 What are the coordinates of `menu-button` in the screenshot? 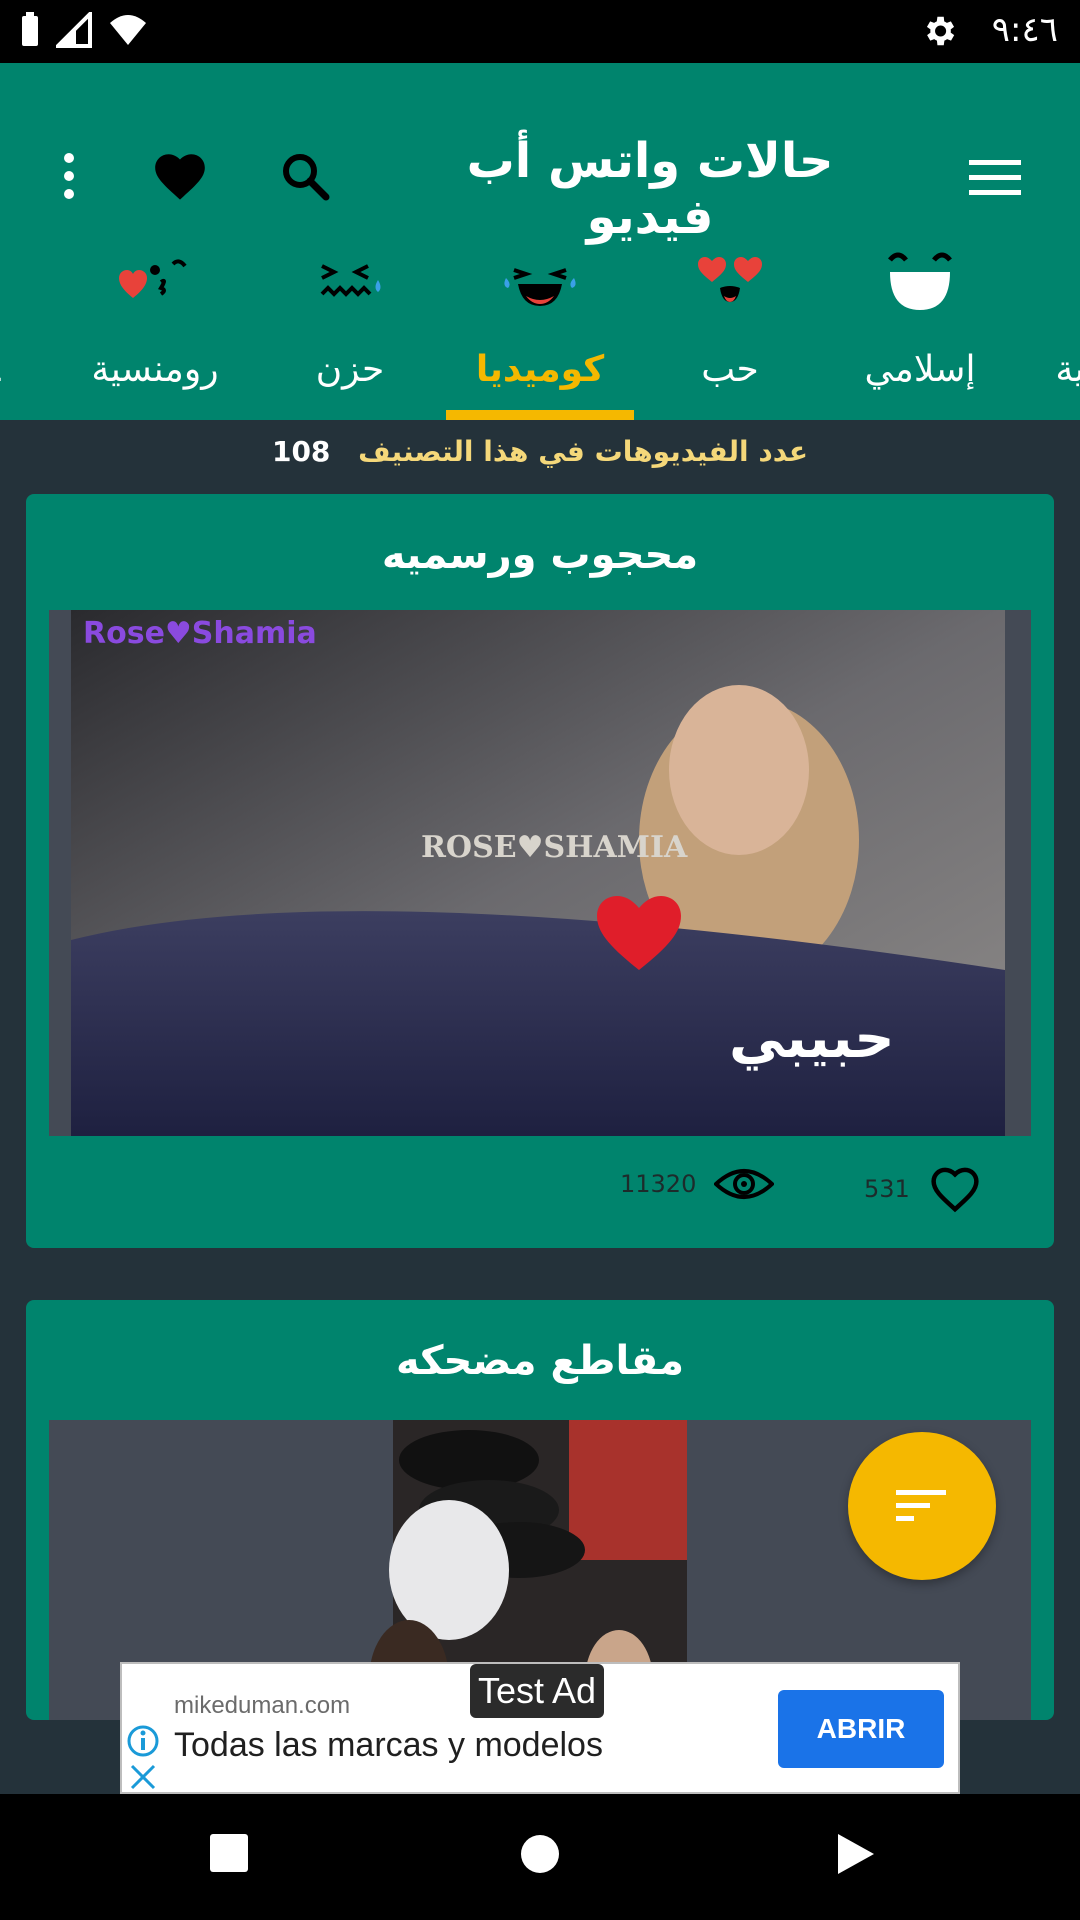 It's located at (995, 178).